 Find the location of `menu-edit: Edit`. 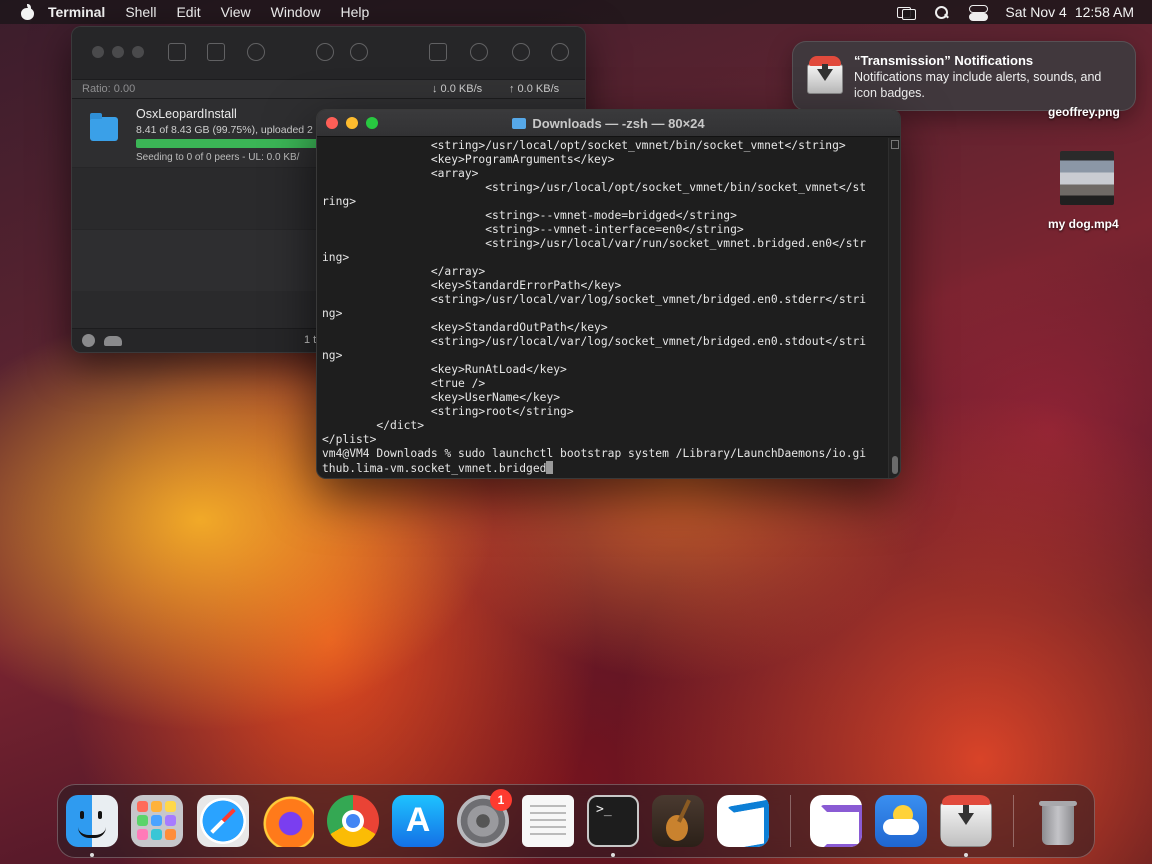

menu-edit: Edit is located at coordinates (188, 12).